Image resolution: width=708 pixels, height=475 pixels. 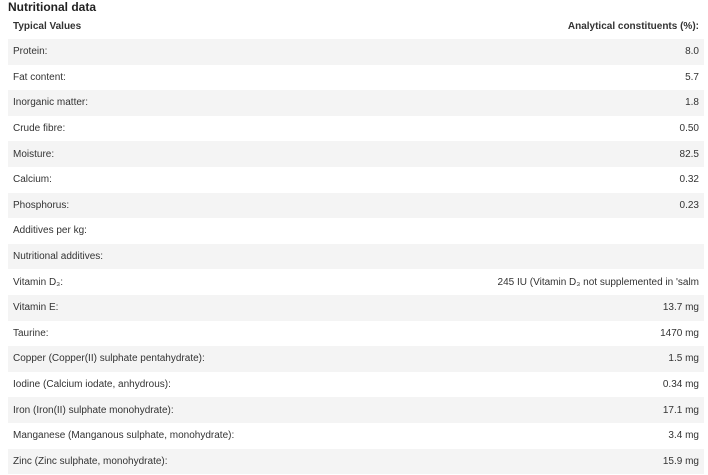 What do you see at coordinates (30, 52) in the screenshot?
I see `row-label: Protein:` at bounding box center [30, 52].